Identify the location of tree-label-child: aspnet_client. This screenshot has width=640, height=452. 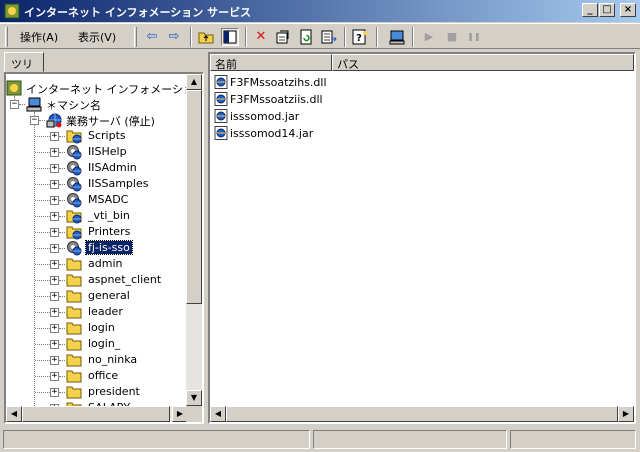
(125, 279).